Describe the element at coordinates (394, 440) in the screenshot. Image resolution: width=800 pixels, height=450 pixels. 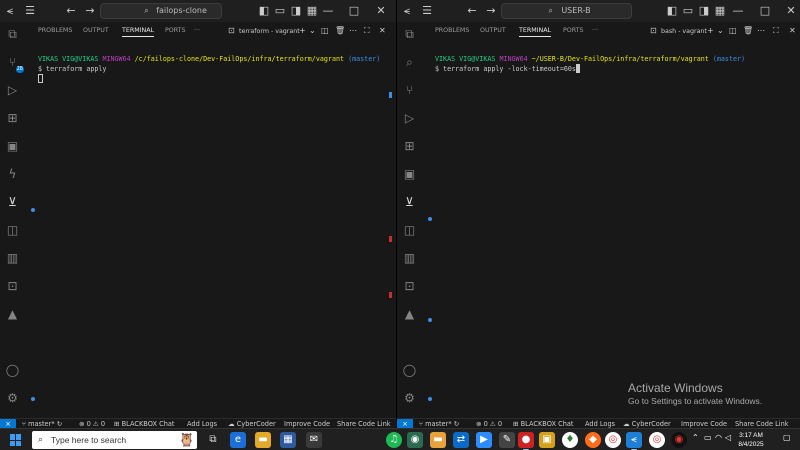
I see `spotify-icon: ♫` at that location.